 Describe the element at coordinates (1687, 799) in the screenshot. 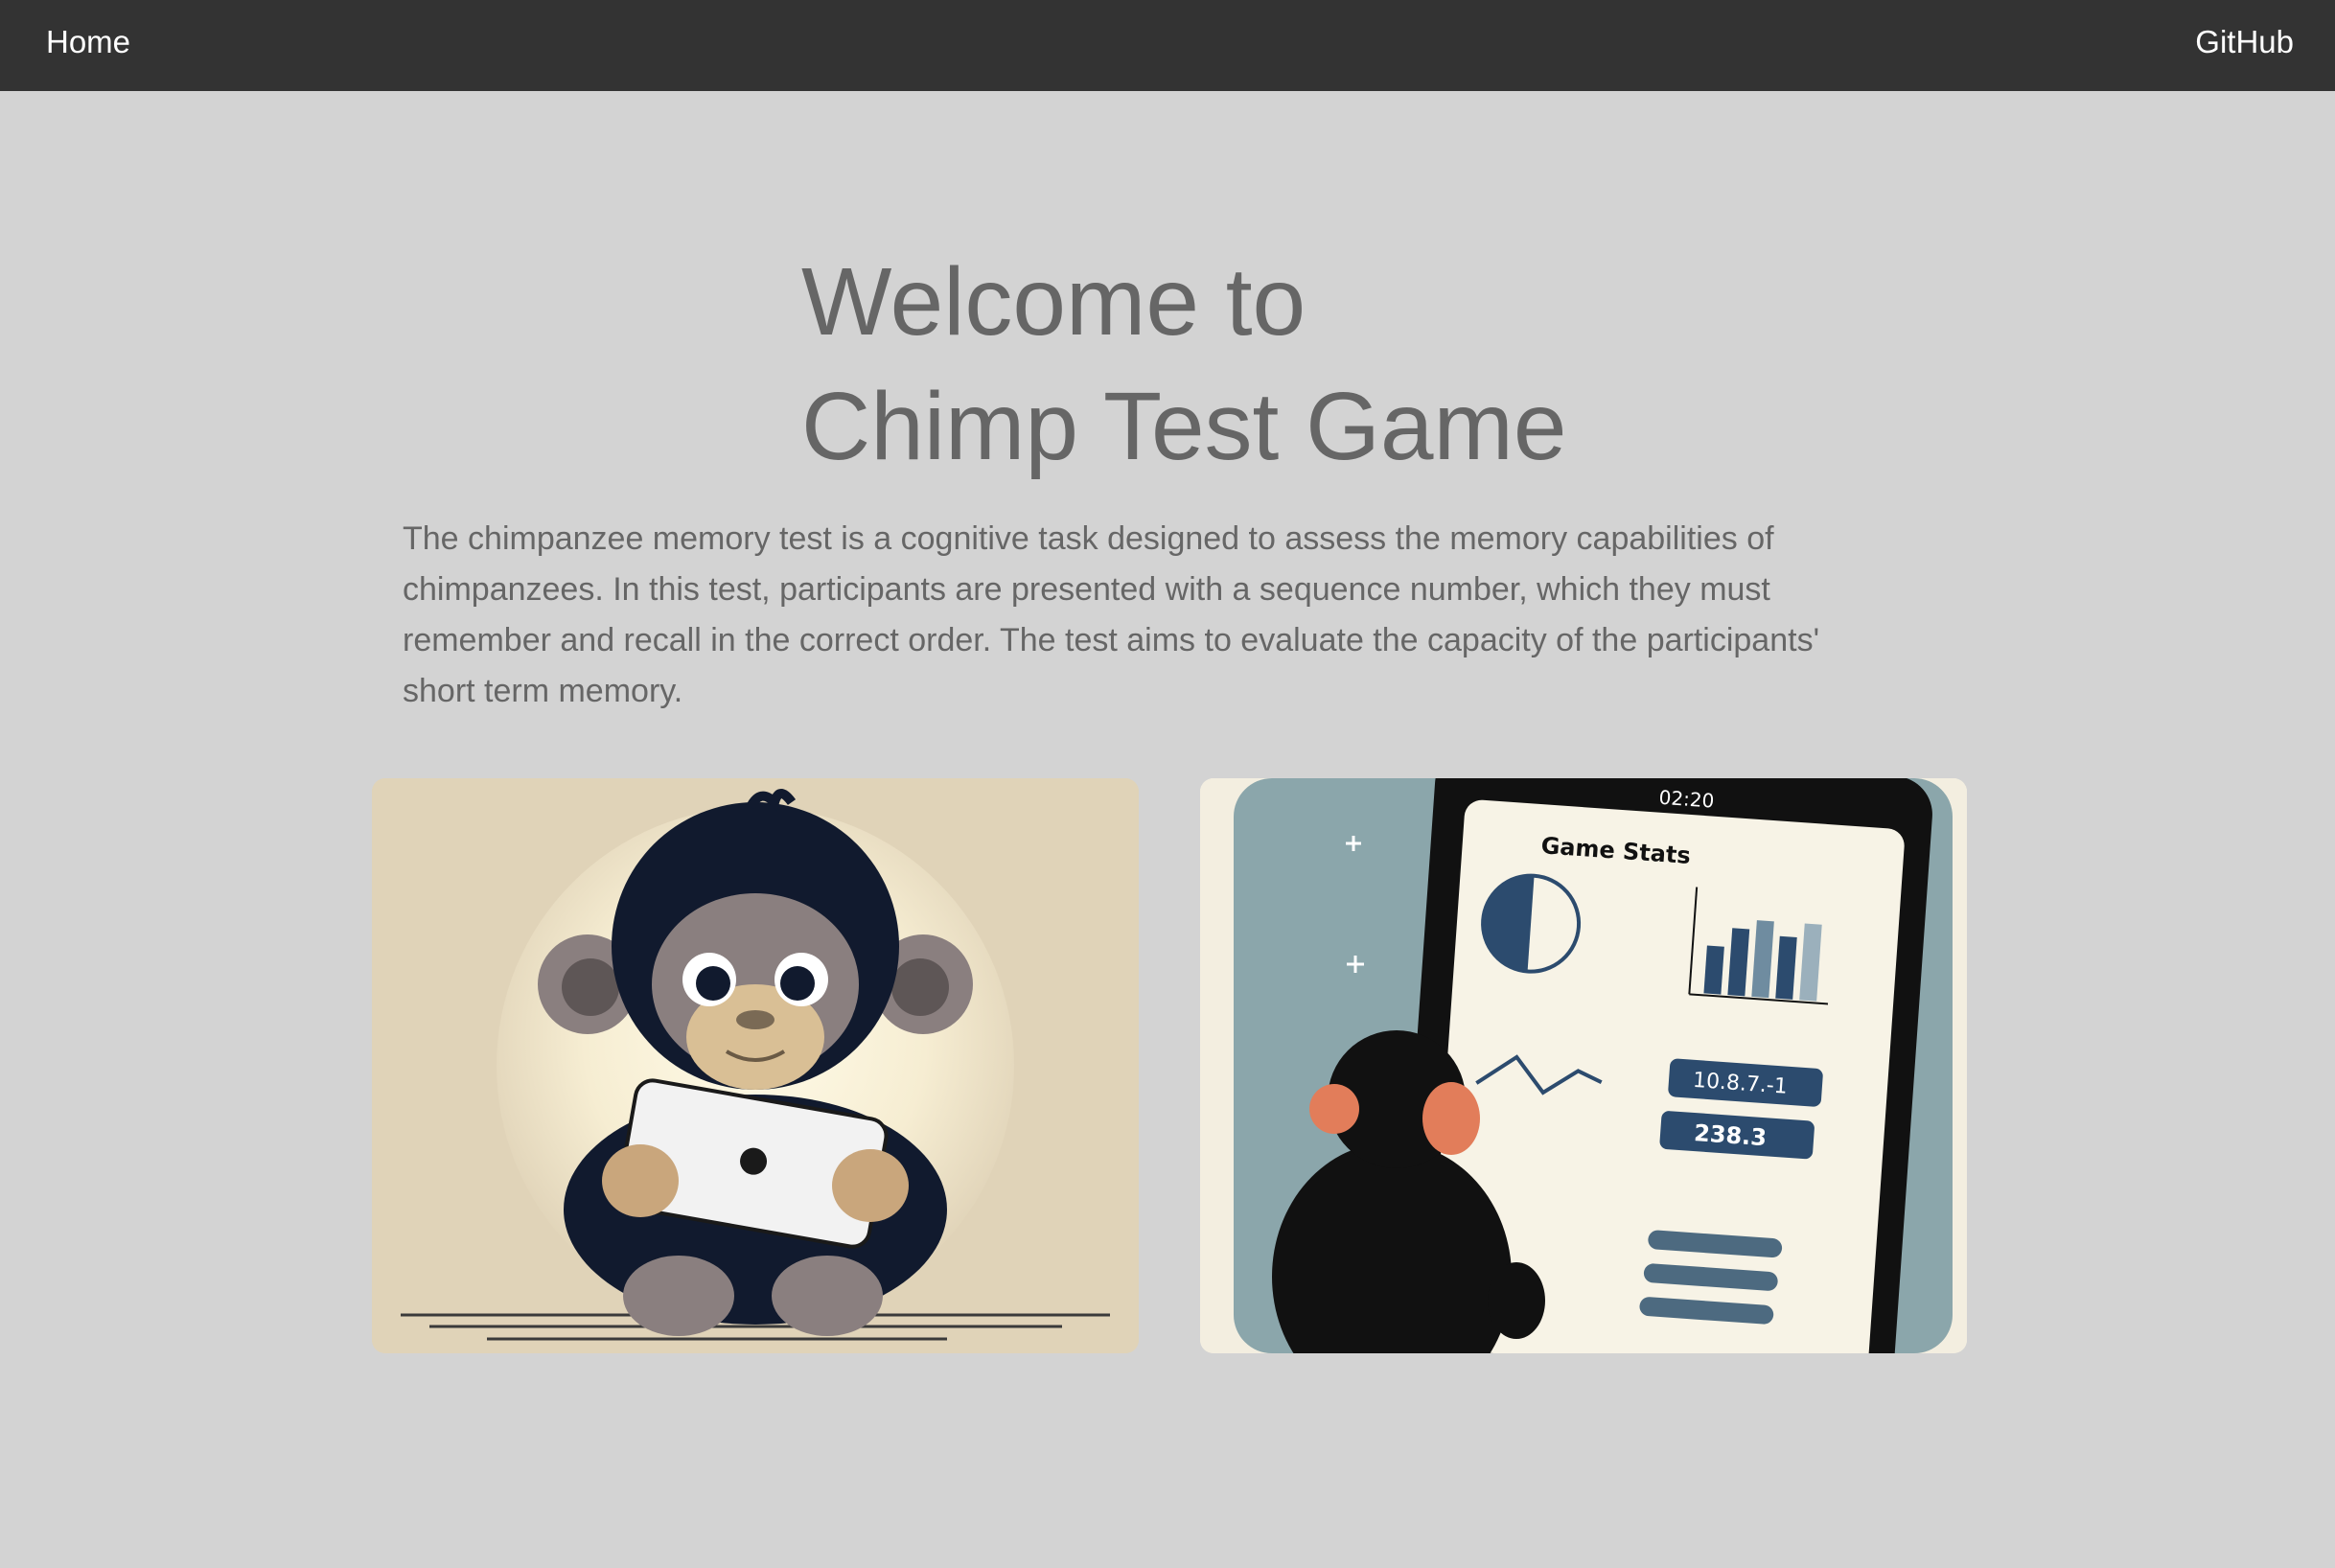

I see `tablet-time: 02:20` at that location.